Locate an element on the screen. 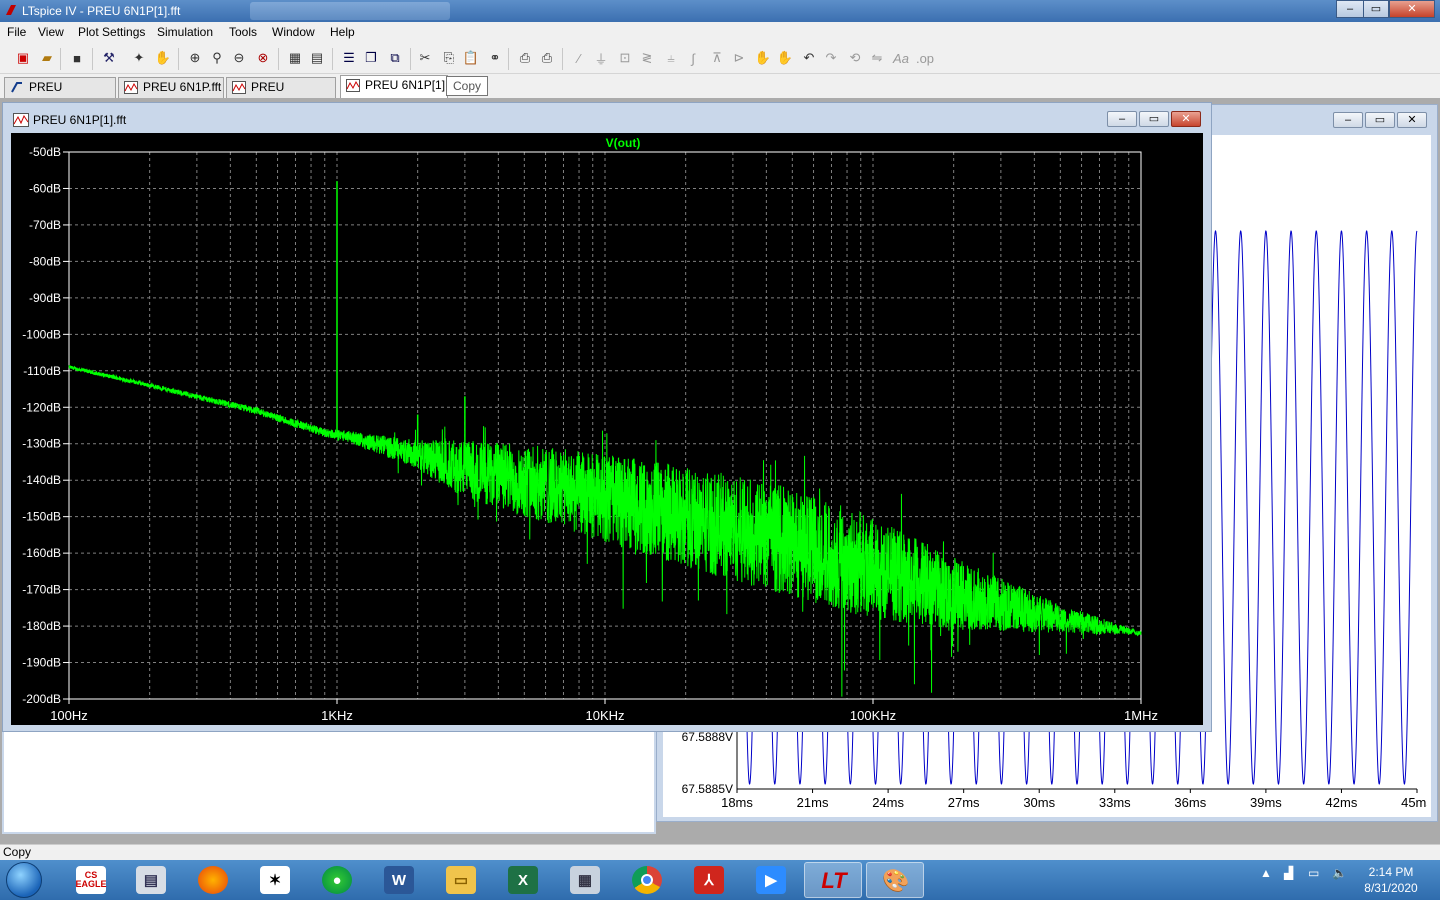 The width and height of the screenshot is (1440, 900). clock: 2:14 PM 8/31/2020 is located at coordinates (1391, 880).